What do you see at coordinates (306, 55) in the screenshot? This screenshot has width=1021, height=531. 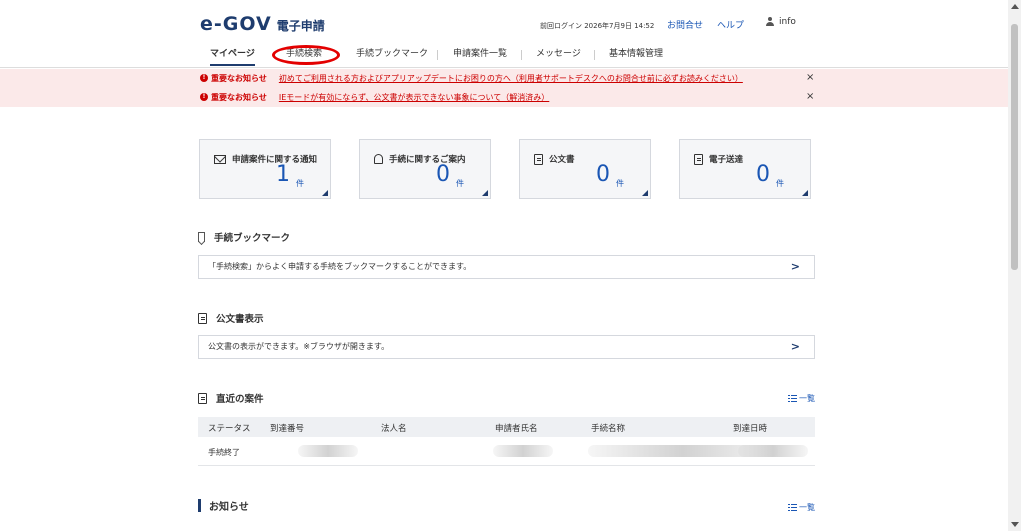 I see `highlight-circle` at bounding box center [306, 55].